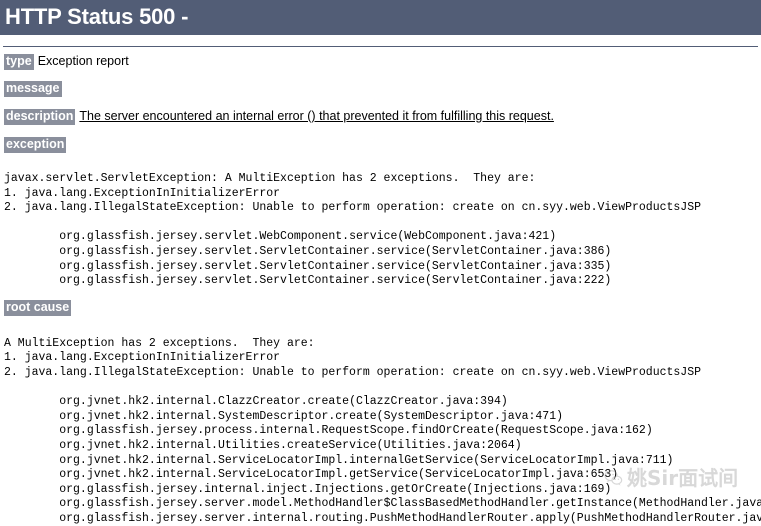 The image size is (761, 526). What do you see at coordinates (380, 95) in the screenshot?
I see `message-row: message` at bounding box center [380, 95].